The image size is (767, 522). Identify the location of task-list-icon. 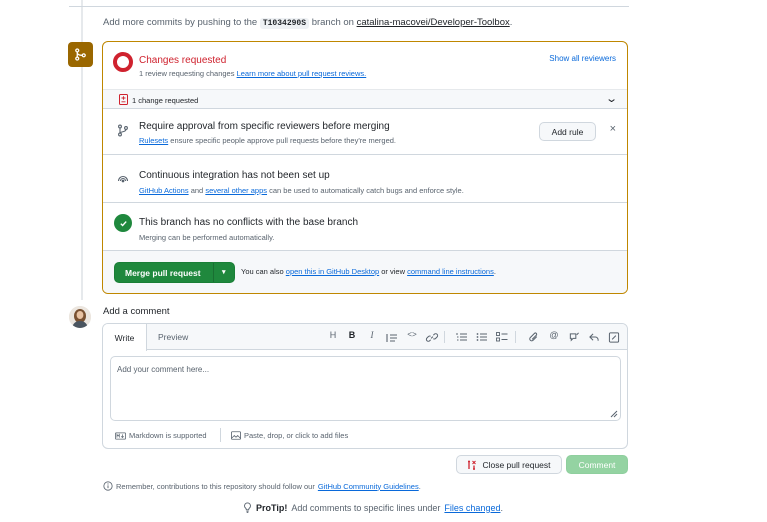
(502, 337).